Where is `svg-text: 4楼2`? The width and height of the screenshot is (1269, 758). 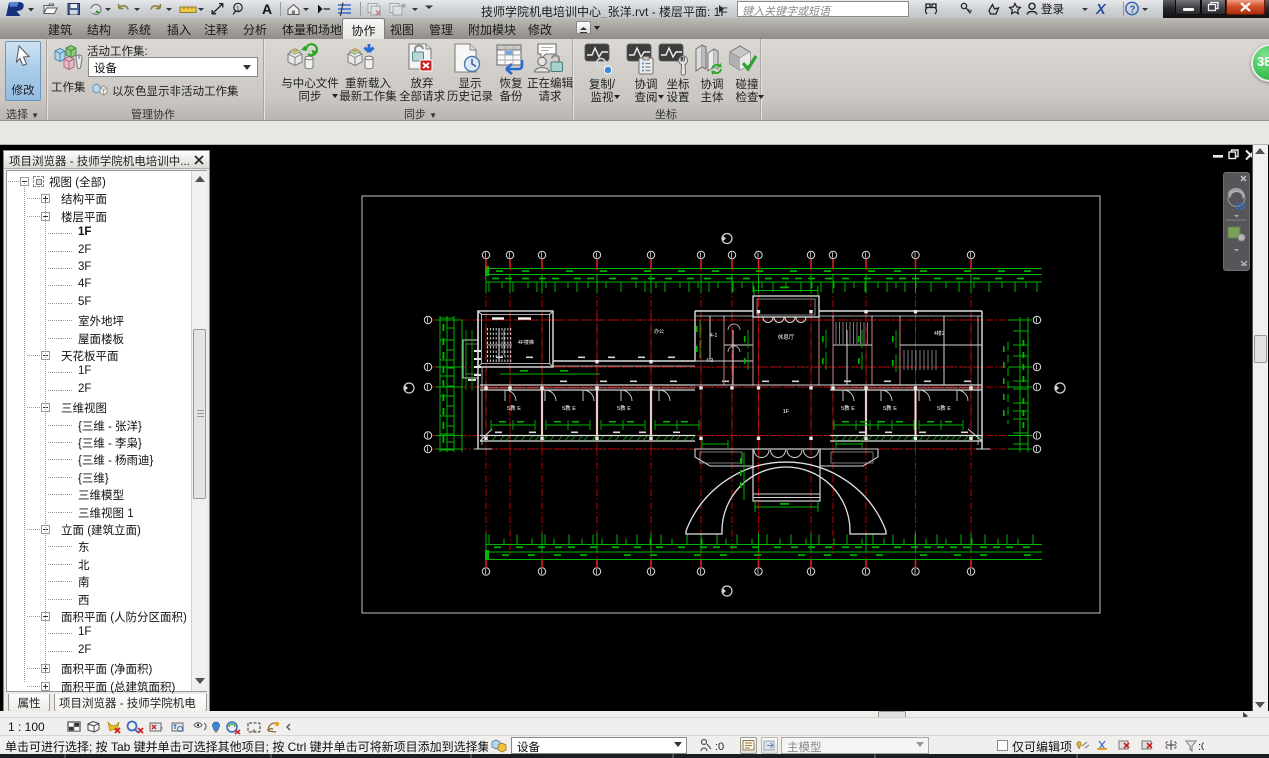 svg-text: 4楼2 is located at coordinates (939, 333).